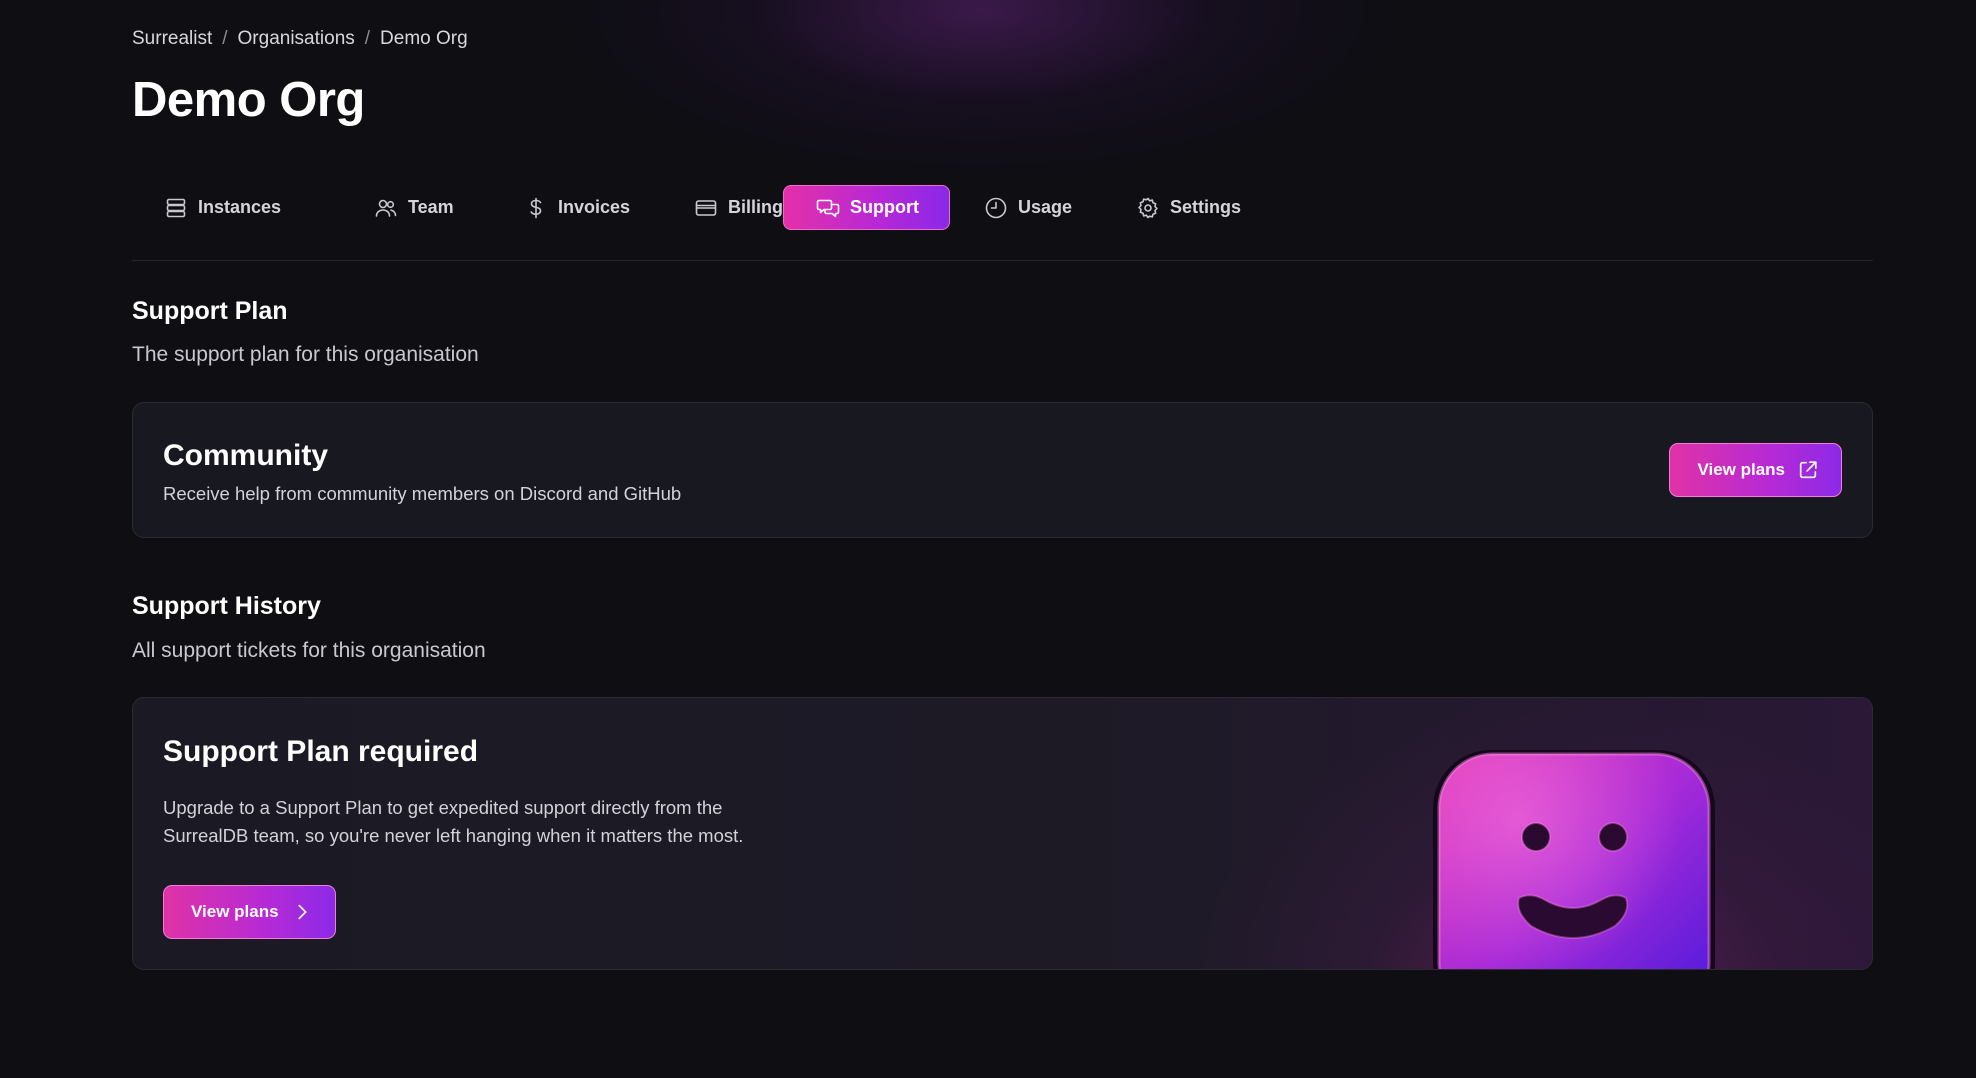  I want to click on tab-label: Support, so click(884, 207).